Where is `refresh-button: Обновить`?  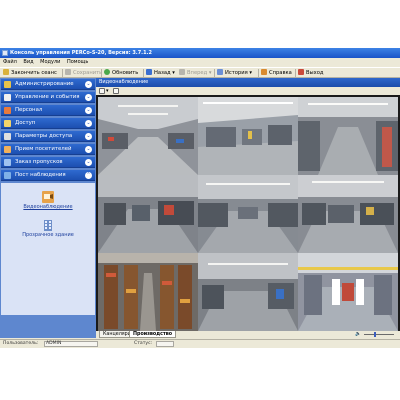
refresh-button: Обновить is located at coordinates (121, 73).